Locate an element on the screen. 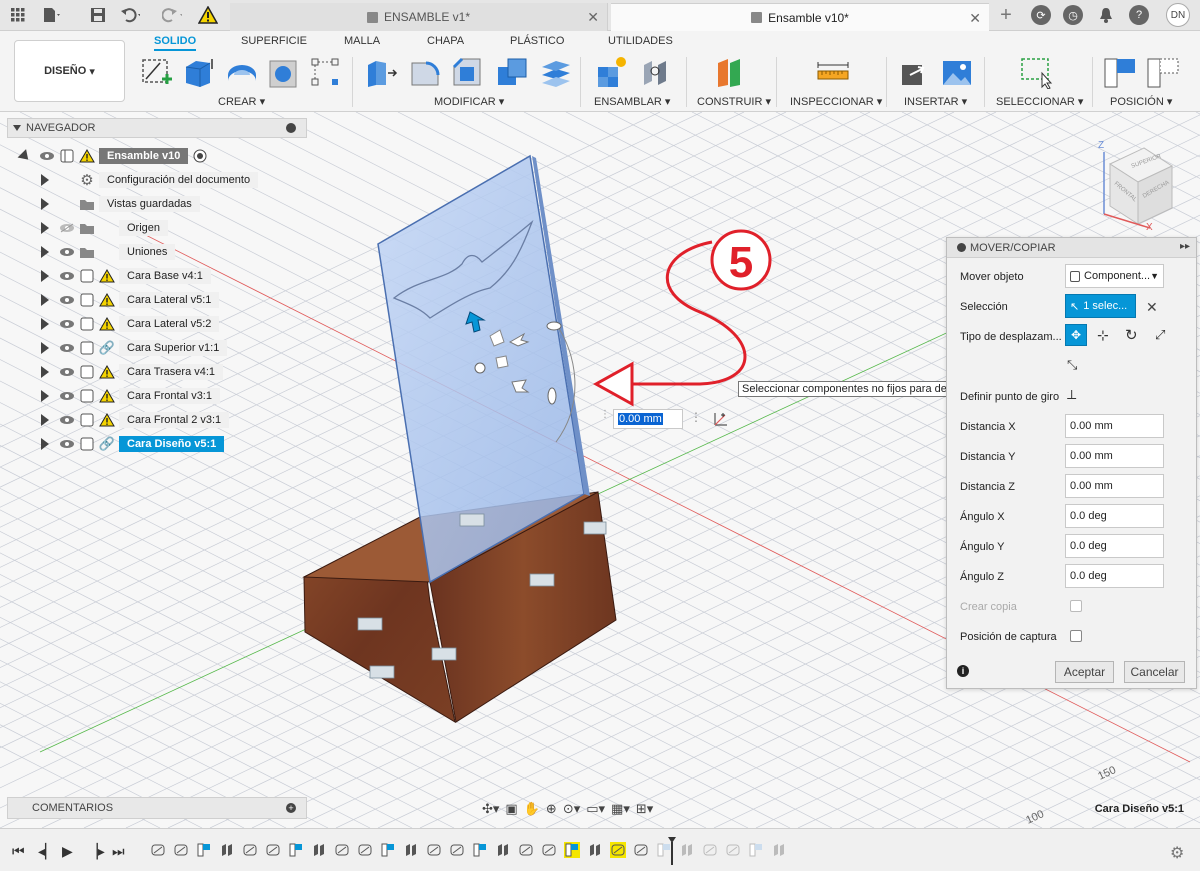 The width and height of the screenshot is (1200, 871). pan-icon: ✋ is located at coordinates (532, 809).